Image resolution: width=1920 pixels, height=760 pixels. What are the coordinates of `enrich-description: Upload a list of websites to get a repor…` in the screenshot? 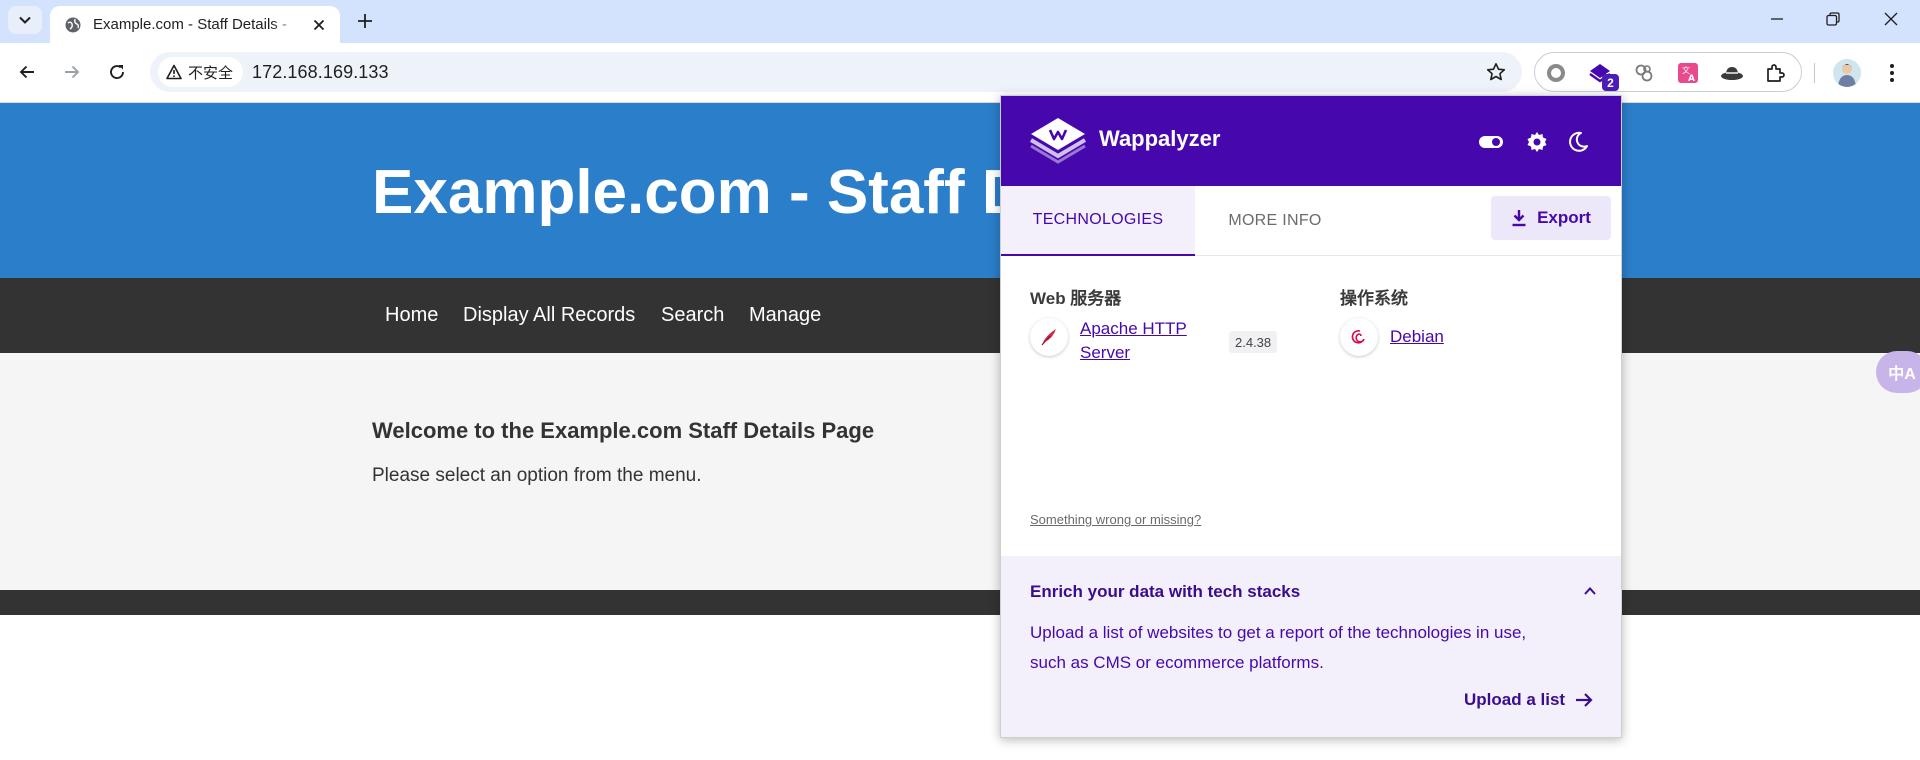 It's located at (1278, 647).